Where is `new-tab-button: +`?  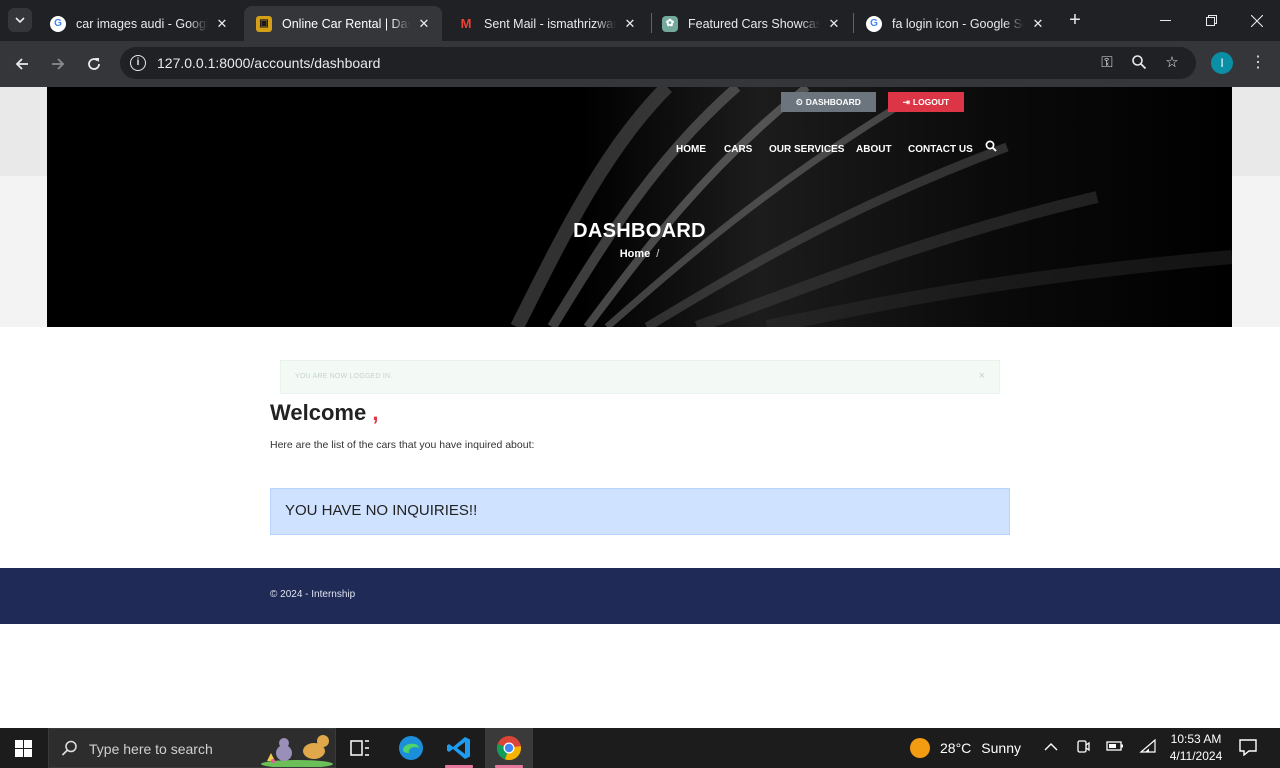
new-tab-button: + is located at coordinates (1075, 20).